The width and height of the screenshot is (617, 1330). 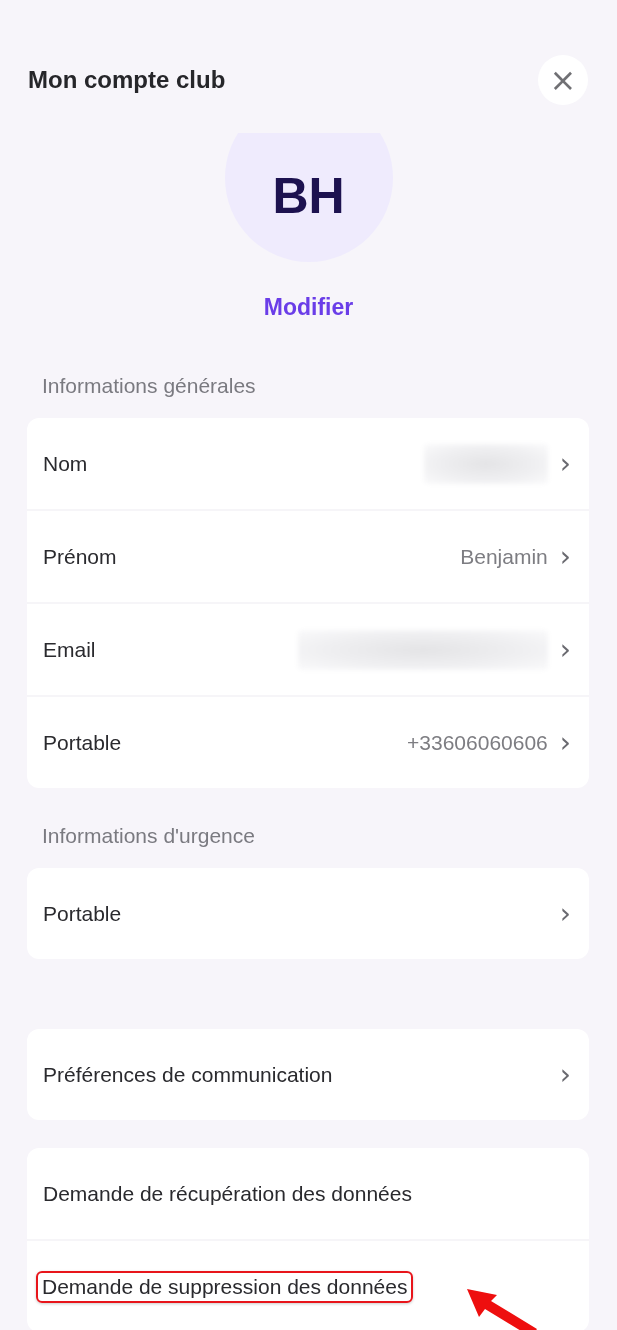 I want to click on edit-link: Modifier, so click(x=308, y=307).